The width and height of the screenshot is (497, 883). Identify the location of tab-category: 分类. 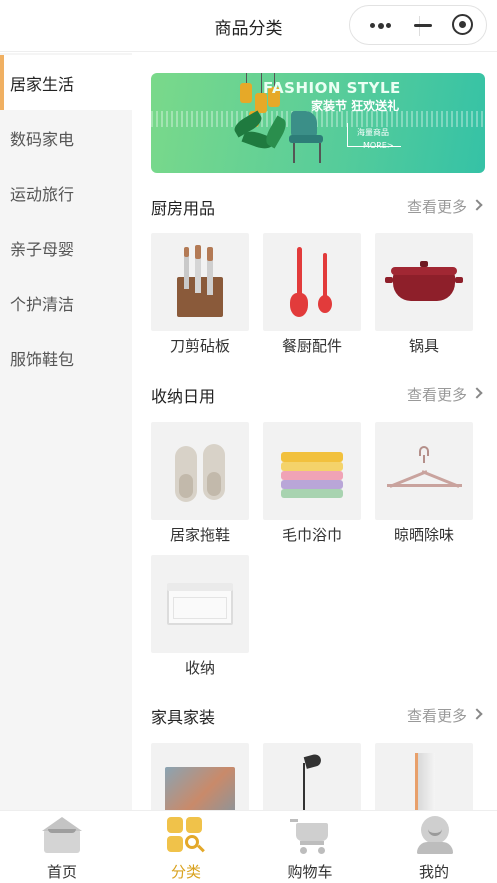
(186, 847).